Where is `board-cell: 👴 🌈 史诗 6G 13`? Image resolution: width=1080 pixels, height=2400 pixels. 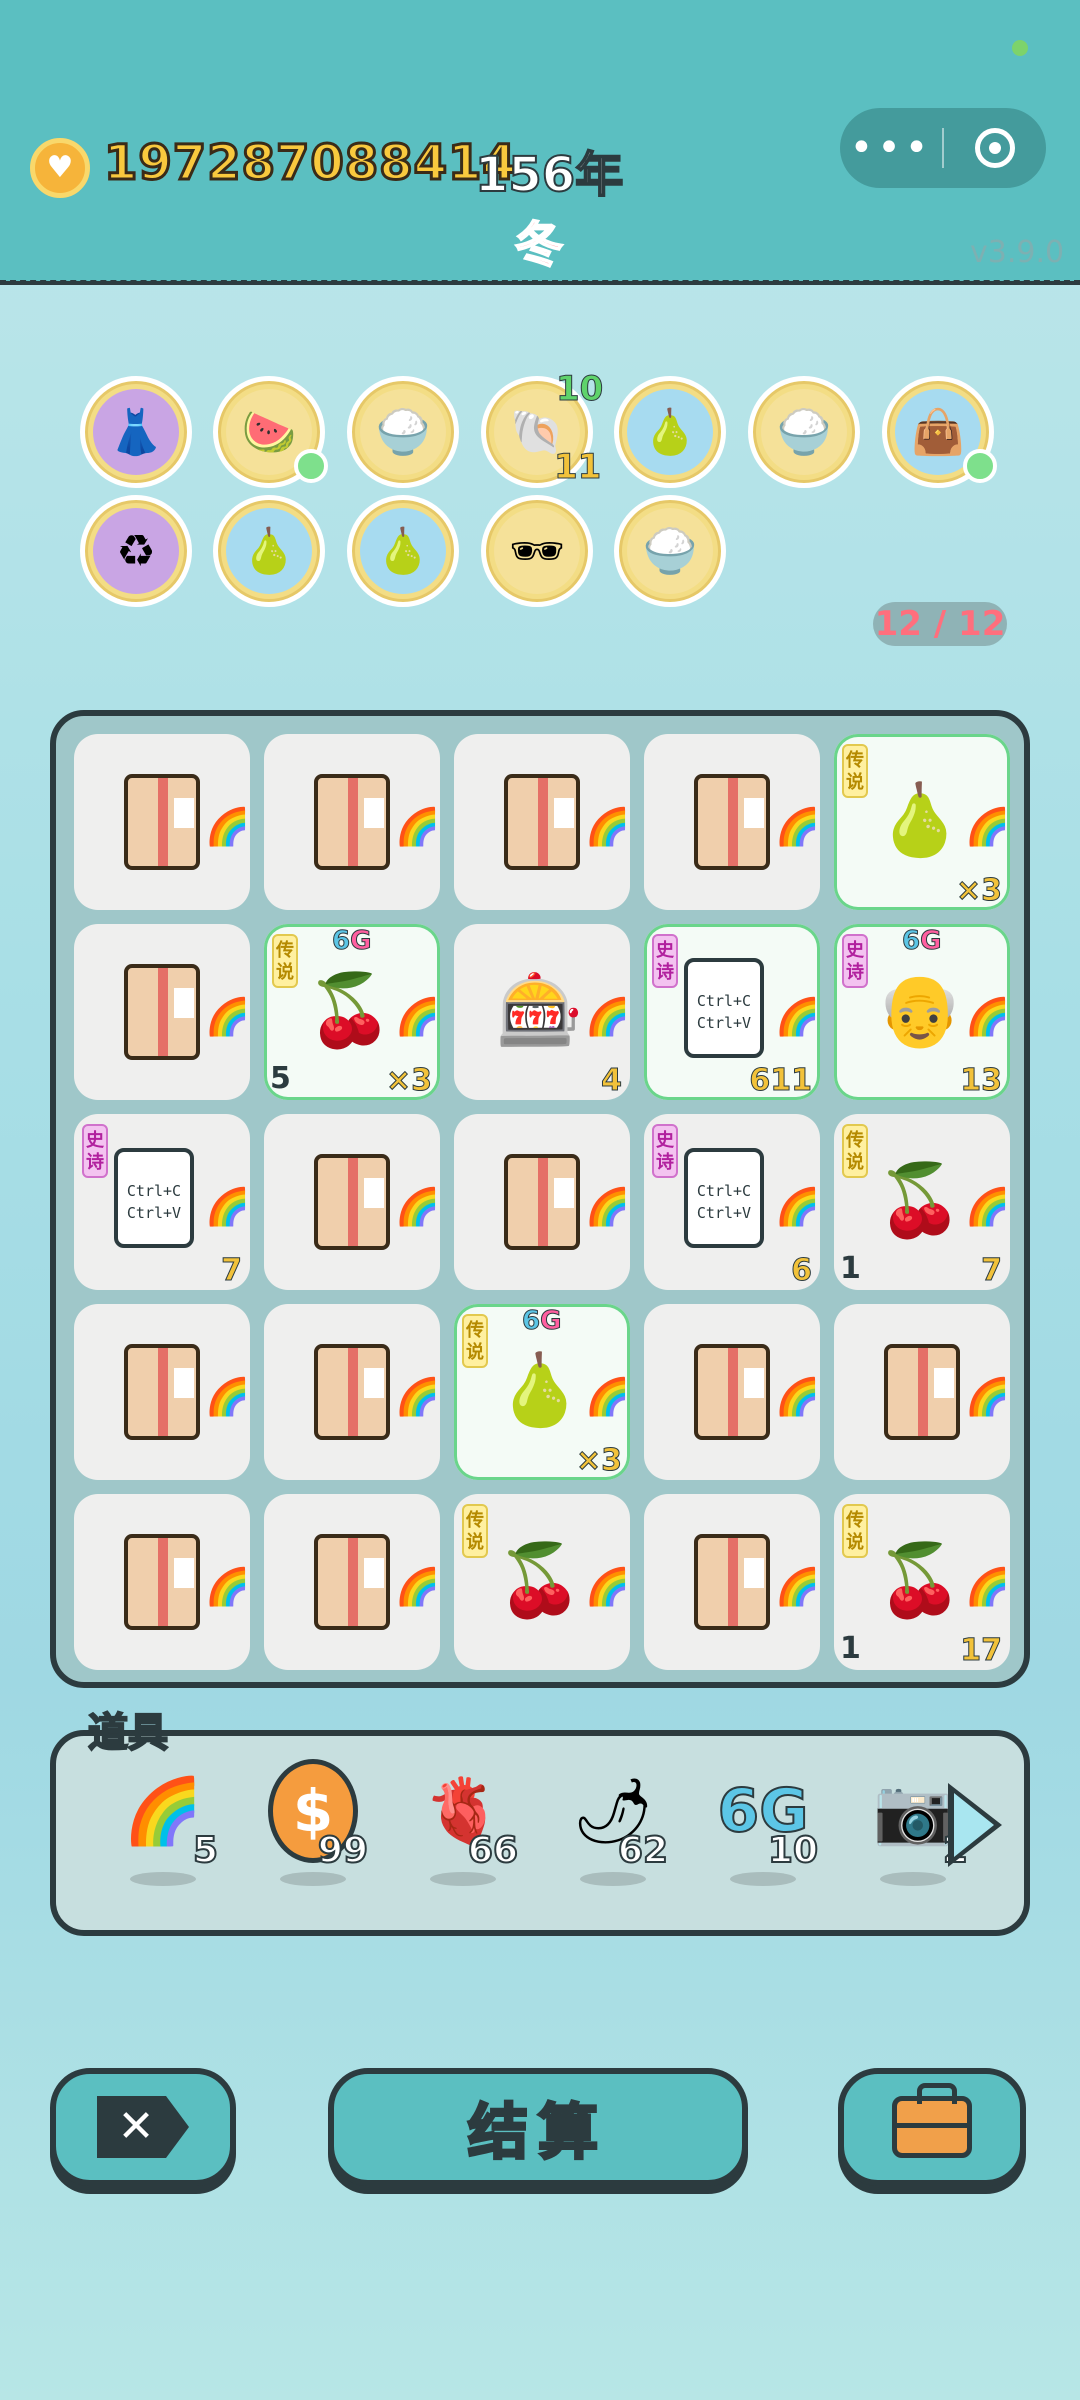 board-cell: 👴 🌈 史诗 6G 13 is located at coordinates (922, 1012).